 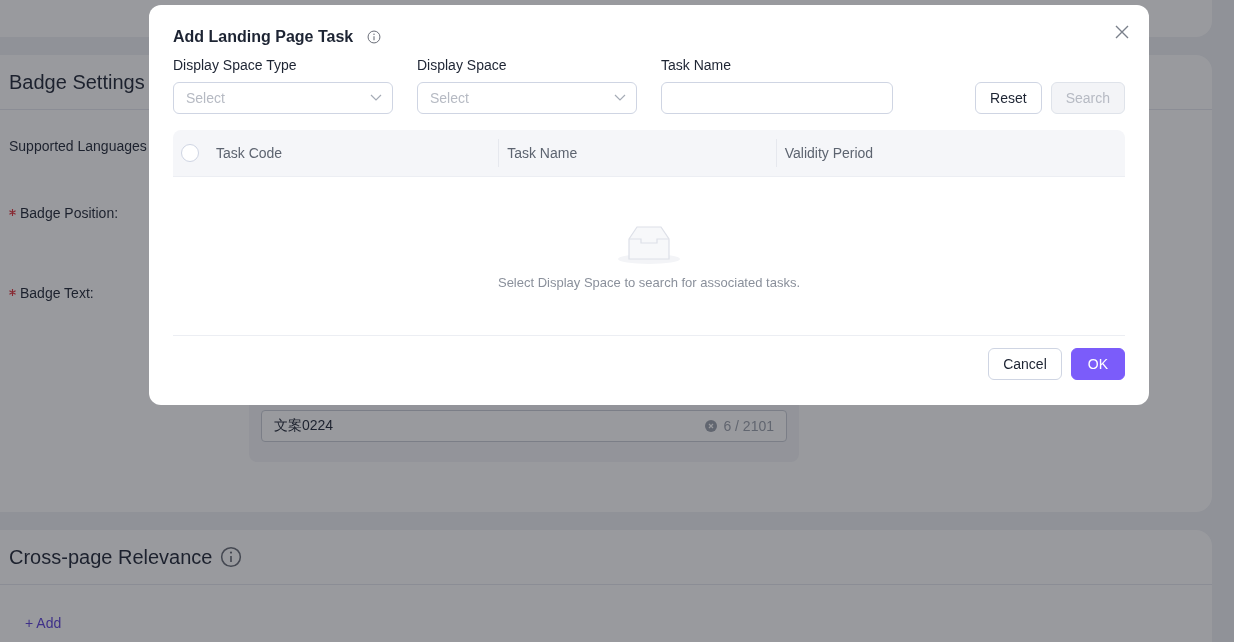 What do you see at coordinates (1008, 98) in the screenshot?
I see `action-button: Reset` at bounding box center [1008, 98].